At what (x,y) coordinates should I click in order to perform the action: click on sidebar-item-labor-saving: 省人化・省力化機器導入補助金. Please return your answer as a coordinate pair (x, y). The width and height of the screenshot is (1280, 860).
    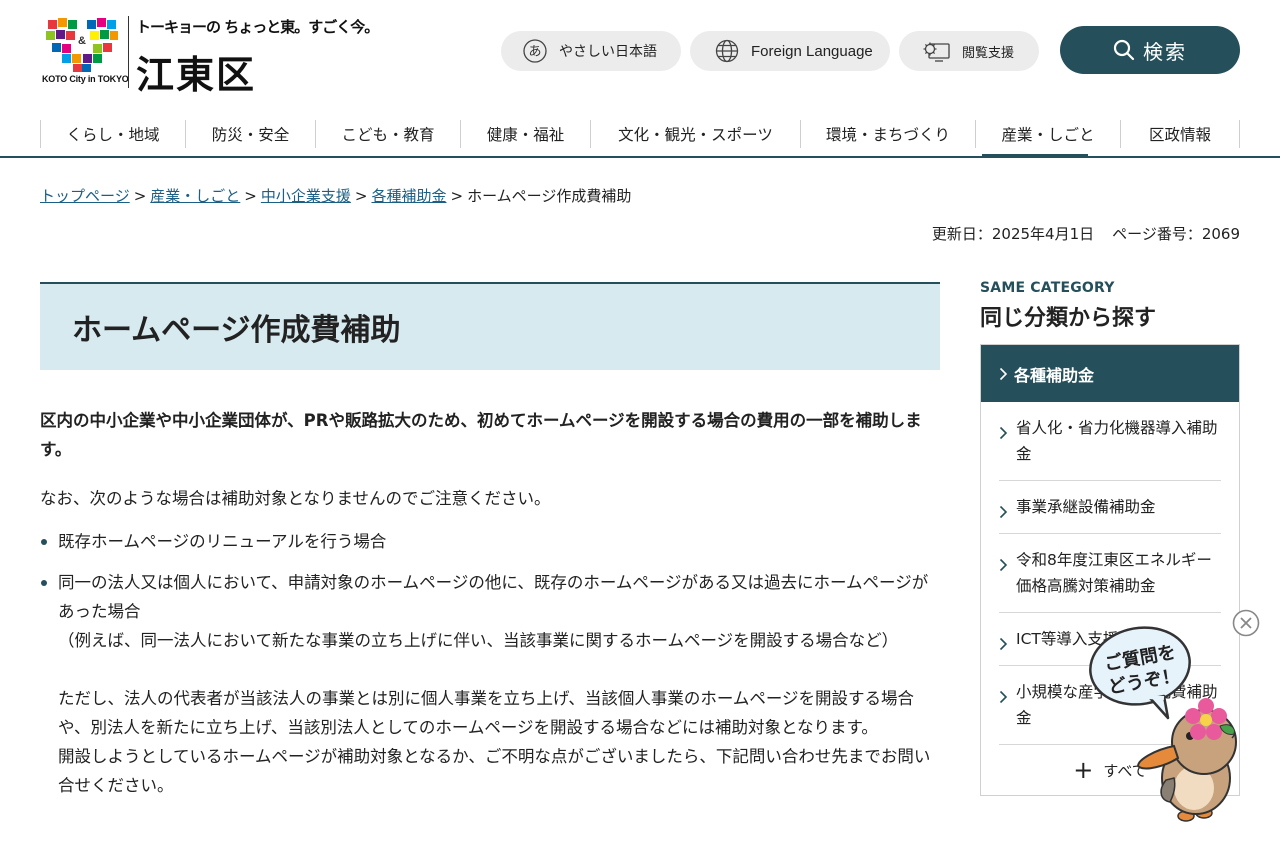
    Looking at the image, I should click on (1110, 441).